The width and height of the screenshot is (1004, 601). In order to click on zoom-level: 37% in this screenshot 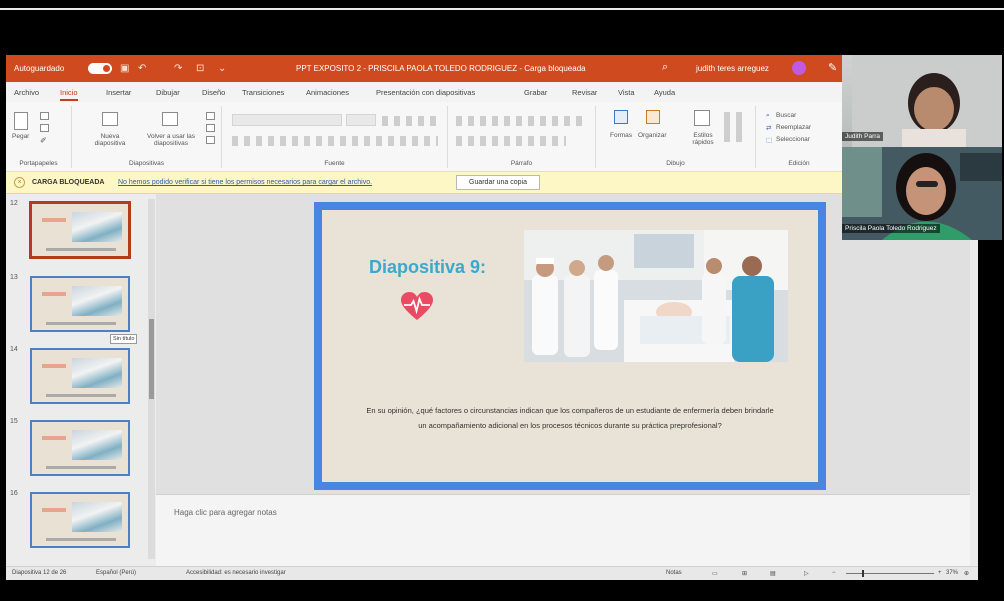, I will do `click(952, 573)`.